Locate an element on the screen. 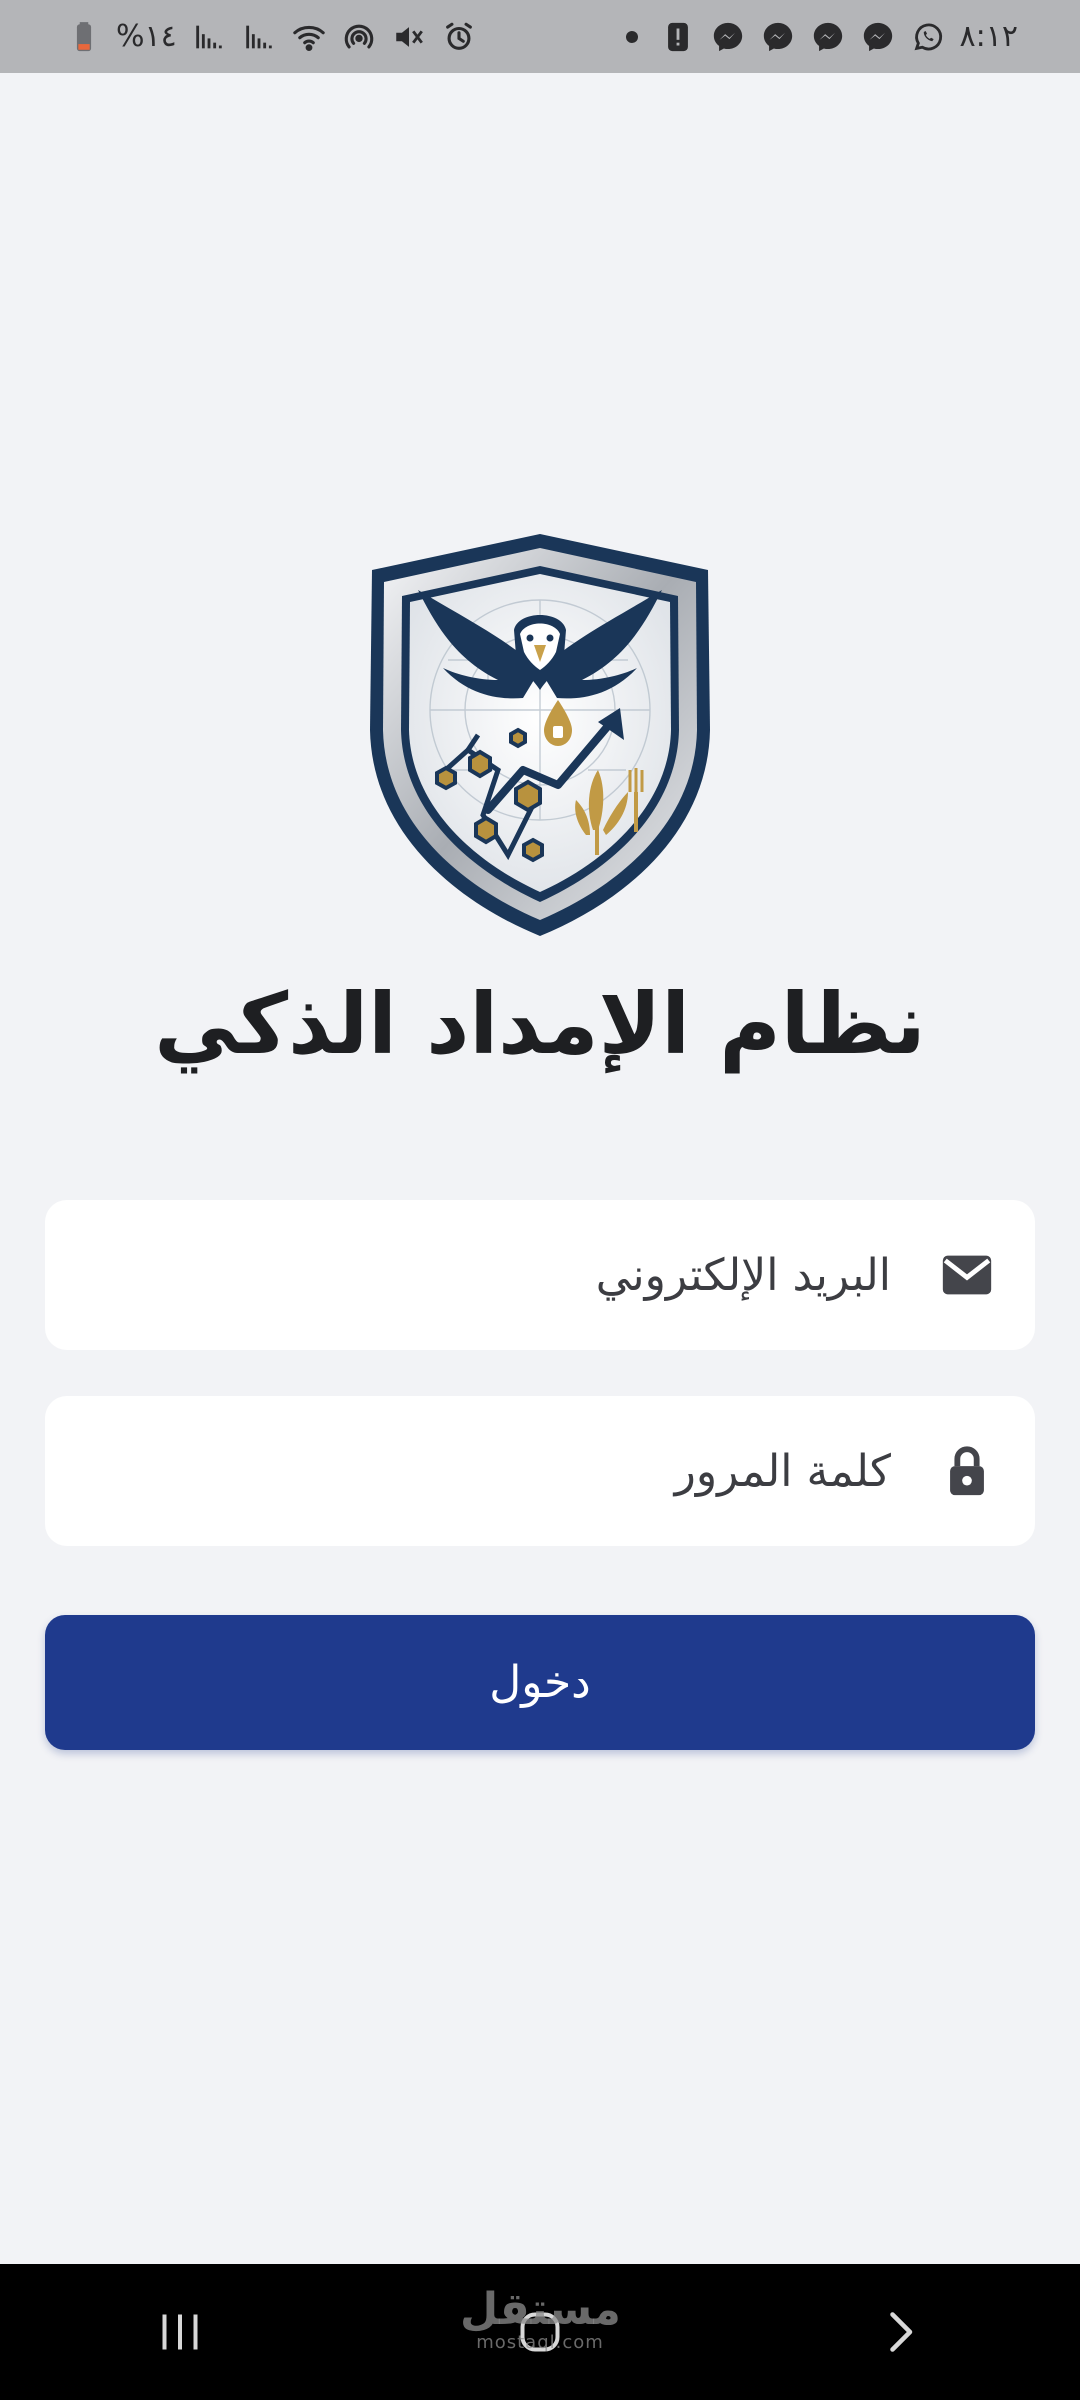 This screenshot has height=2400, width=1080. battery-icon is located at coordinates (84, 37).